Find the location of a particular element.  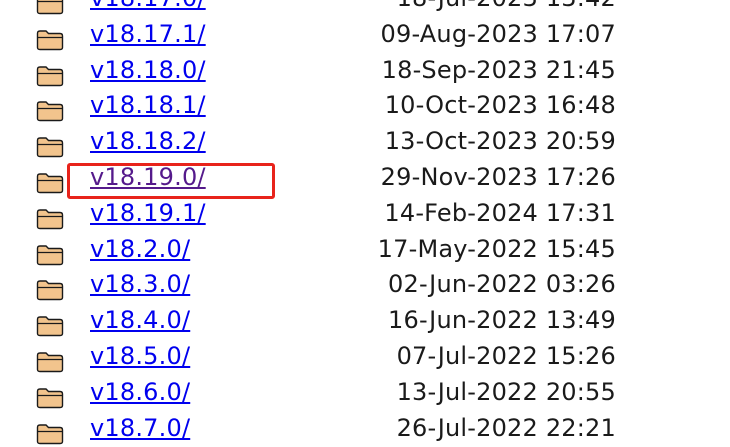

listing-row: v18.2.0/ 17-May-2022 15:45 is located at coordinates (365, 251).